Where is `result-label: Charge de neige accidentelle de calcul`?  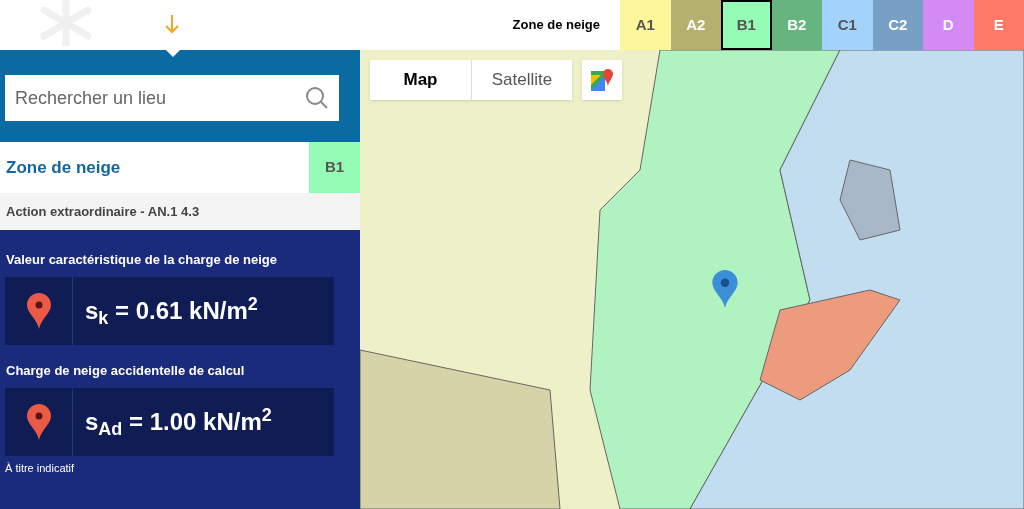 result-label: Charge de neige accidentelle de calcul is located at coordinates (125, 371).